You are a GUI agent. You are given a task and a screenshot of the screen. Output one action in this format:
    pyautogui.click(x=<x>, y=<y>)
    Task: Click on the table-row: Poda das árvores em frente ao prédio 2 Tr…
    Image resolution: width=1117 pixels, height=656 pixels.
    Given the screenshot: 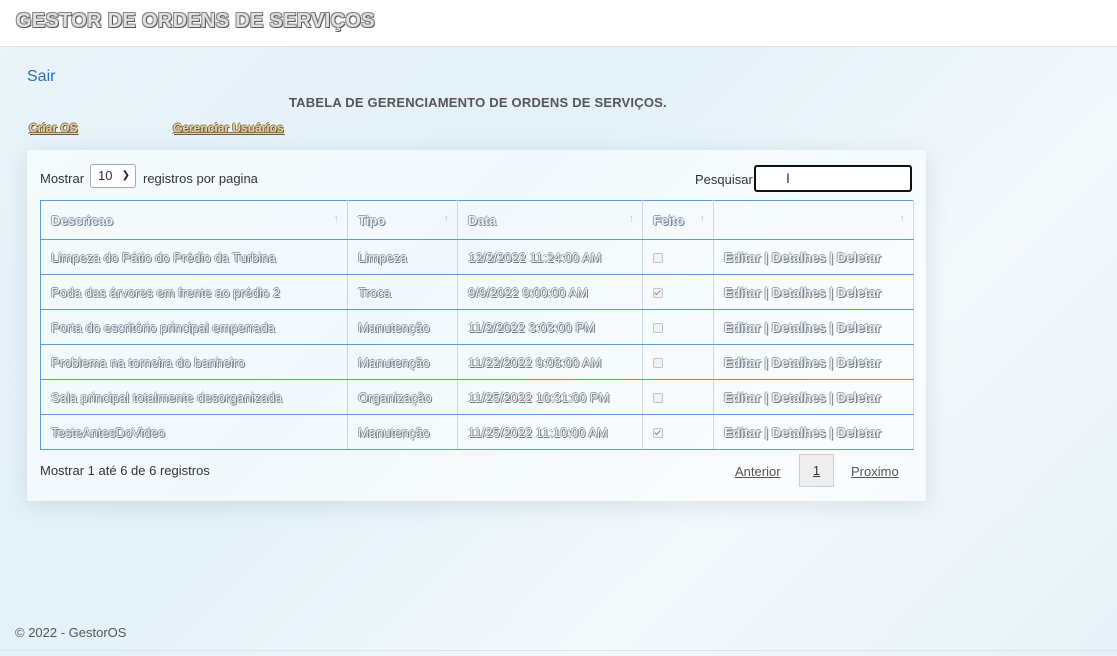 What is the action you would take?
    pyautogui.click(x=477, y=292)
    